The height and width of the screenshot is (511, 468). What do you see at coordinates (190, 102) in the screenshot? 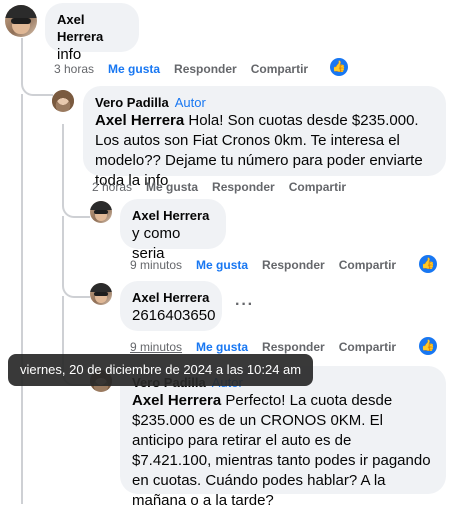
I see `author-badge: Autor` at bounding box center [190, 102].